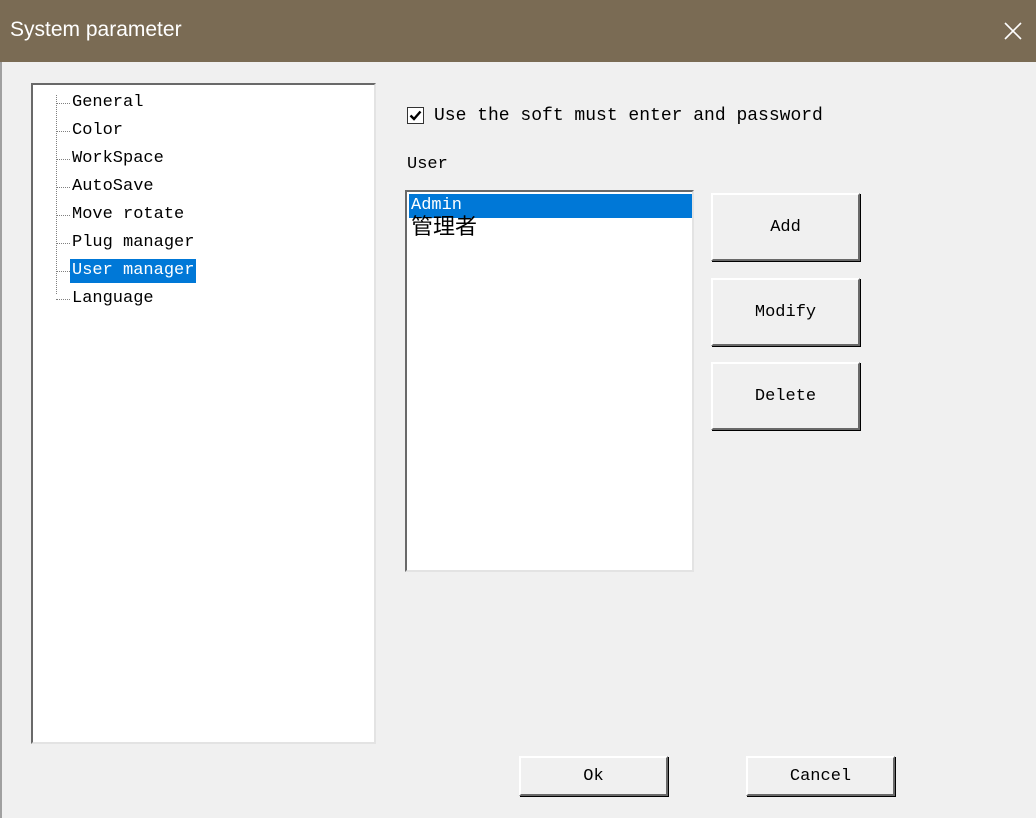 The width and height of the screenshot is (1036, 818). I want to click on close-button, so click(1013, 31).